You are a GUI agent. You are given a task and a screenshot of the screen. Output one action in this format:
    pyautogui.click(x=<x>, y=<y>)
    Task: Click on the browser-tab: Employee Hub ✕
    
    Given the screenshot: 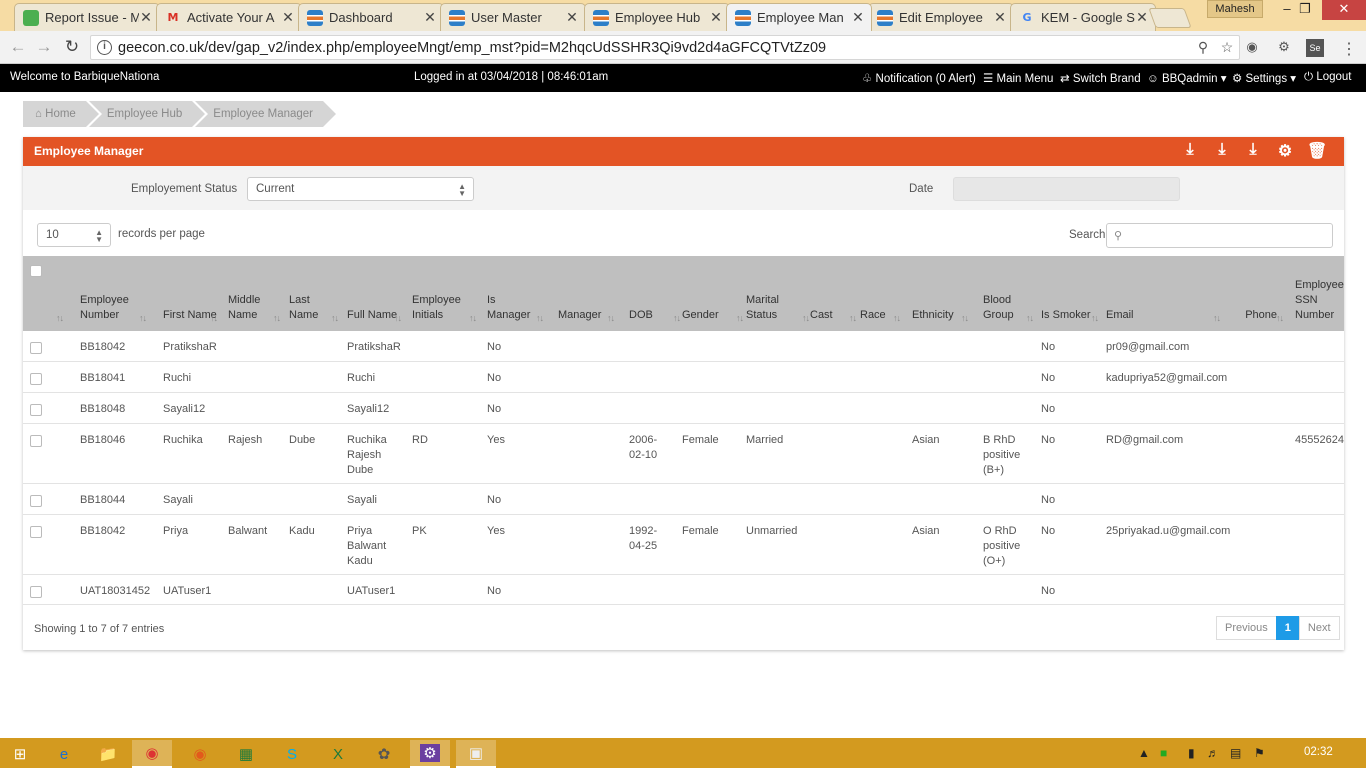 What is the action you would take?
    pyautogui.click(x=657, y=17)
    